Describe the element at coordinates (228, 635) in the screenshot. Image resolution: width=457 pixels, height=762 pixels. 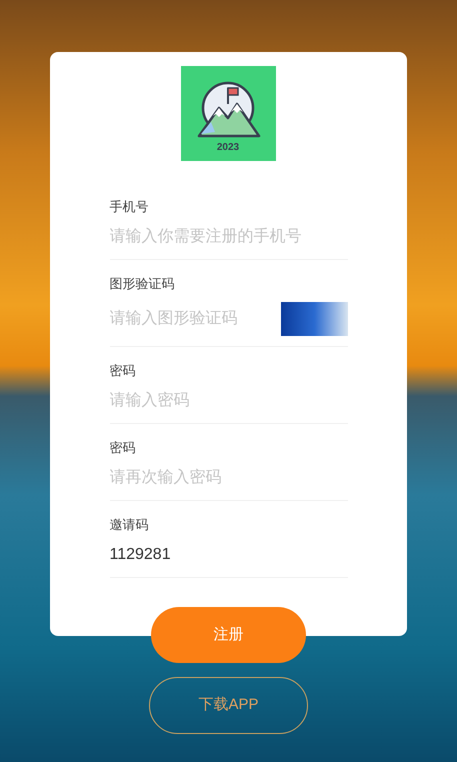
I see `register-button: 注册` at that location.